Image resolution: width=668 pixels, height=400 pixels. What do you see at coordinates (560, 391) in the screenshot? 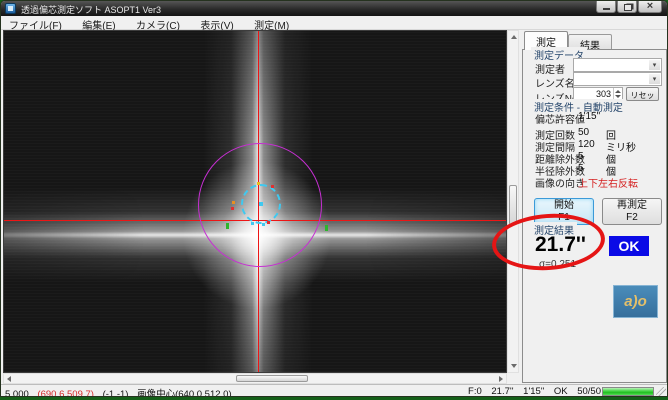
I see `status-judgement: OK` at bounding box center [560, 391].